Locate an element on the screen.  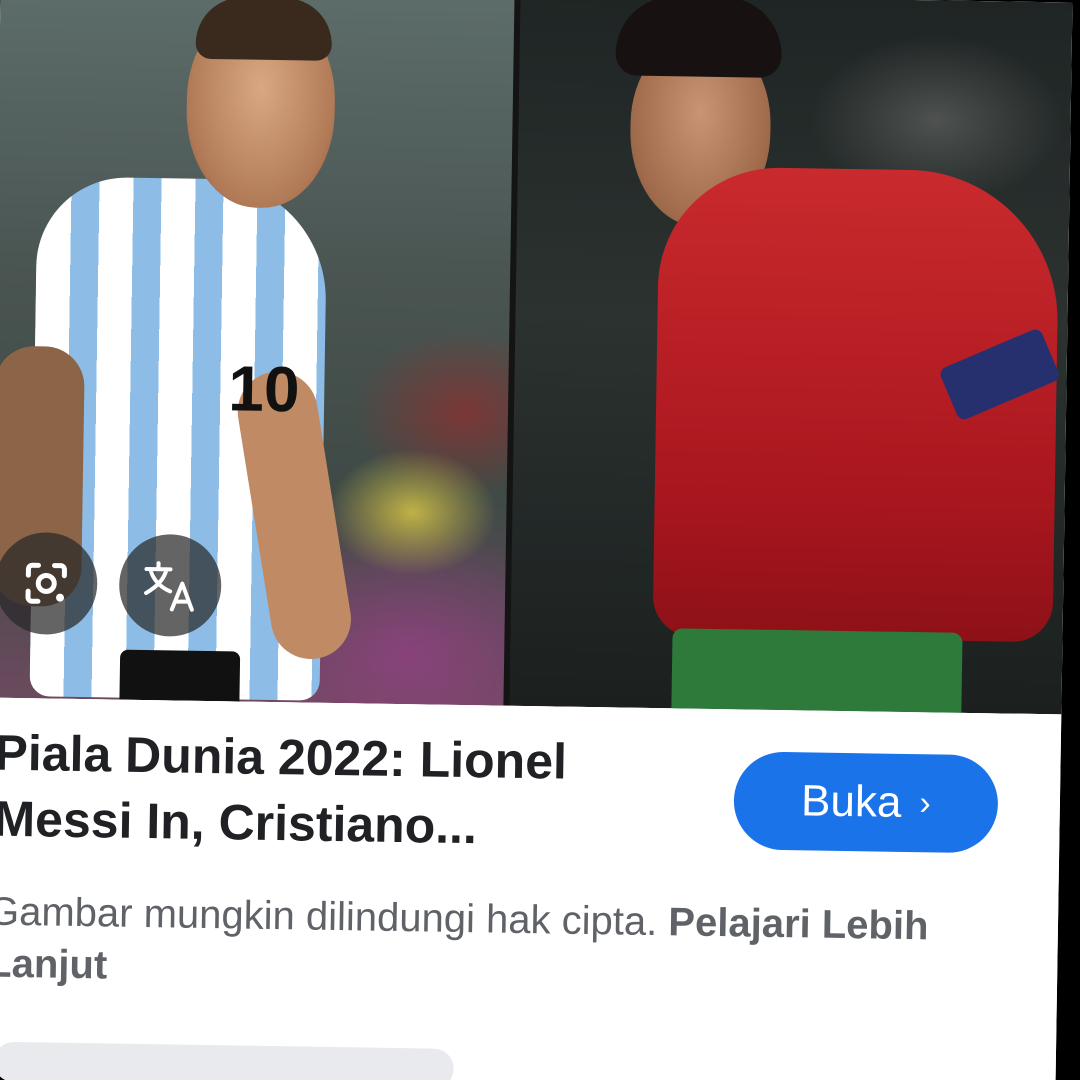
open-button: Buka › is located at coordinates (866, 802).